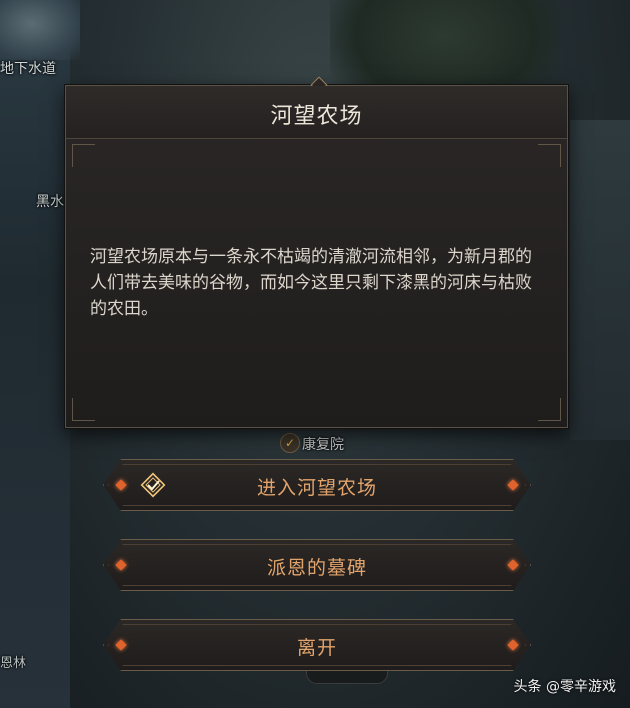 The image size is (630, 708). I want to click on choice-label: 进入河望农场, so click(316, 488).